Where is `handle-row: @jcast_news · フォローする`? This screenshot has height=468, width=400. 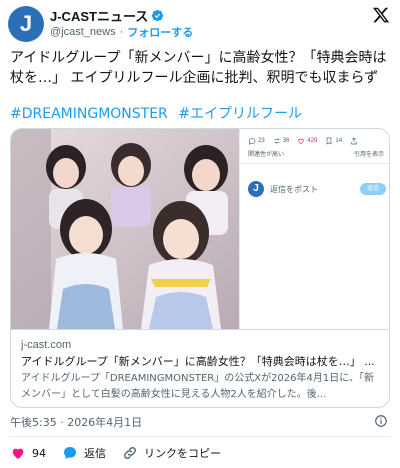
handle-row: @jcast_news · フォローする is located at coordinates (121, 32).